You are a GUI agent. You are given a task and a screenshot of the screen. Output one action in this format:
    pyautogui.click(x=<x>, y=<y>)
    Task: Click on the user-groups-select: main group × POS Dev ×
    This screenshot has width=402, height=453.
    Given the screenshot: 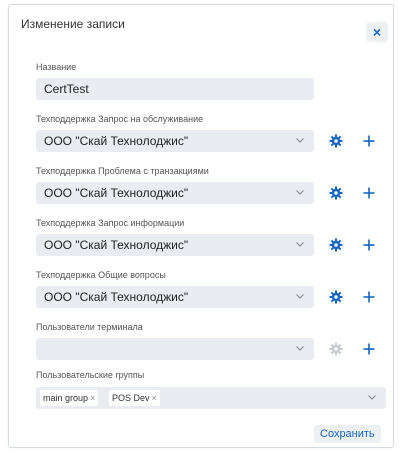 What is the action you would take?
    pyautogui.click(x=211, y=398)
    